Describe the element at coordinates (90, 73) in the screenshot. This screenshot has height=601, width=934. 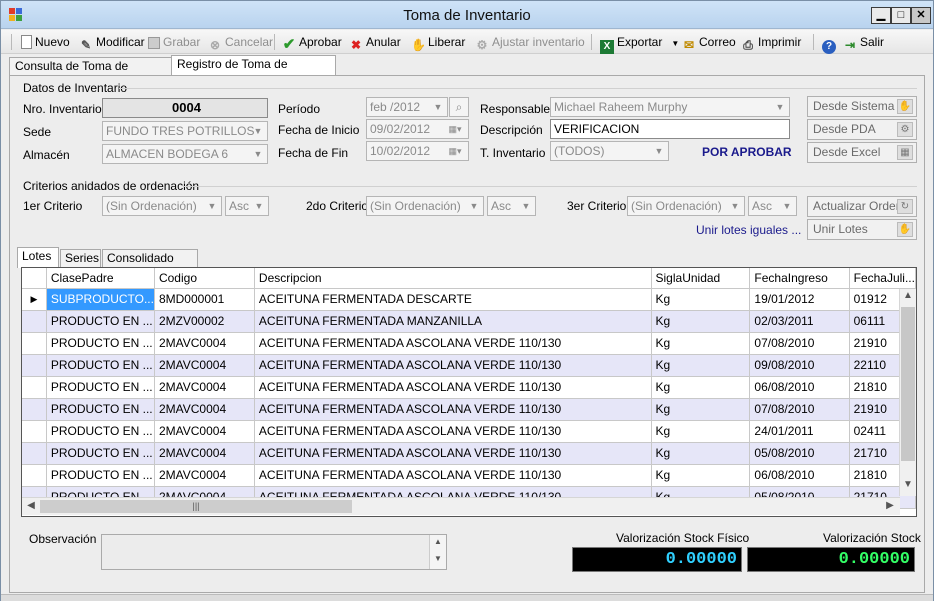
I see `tab-consulta: Consulta de Toma de Inventario` at that location.